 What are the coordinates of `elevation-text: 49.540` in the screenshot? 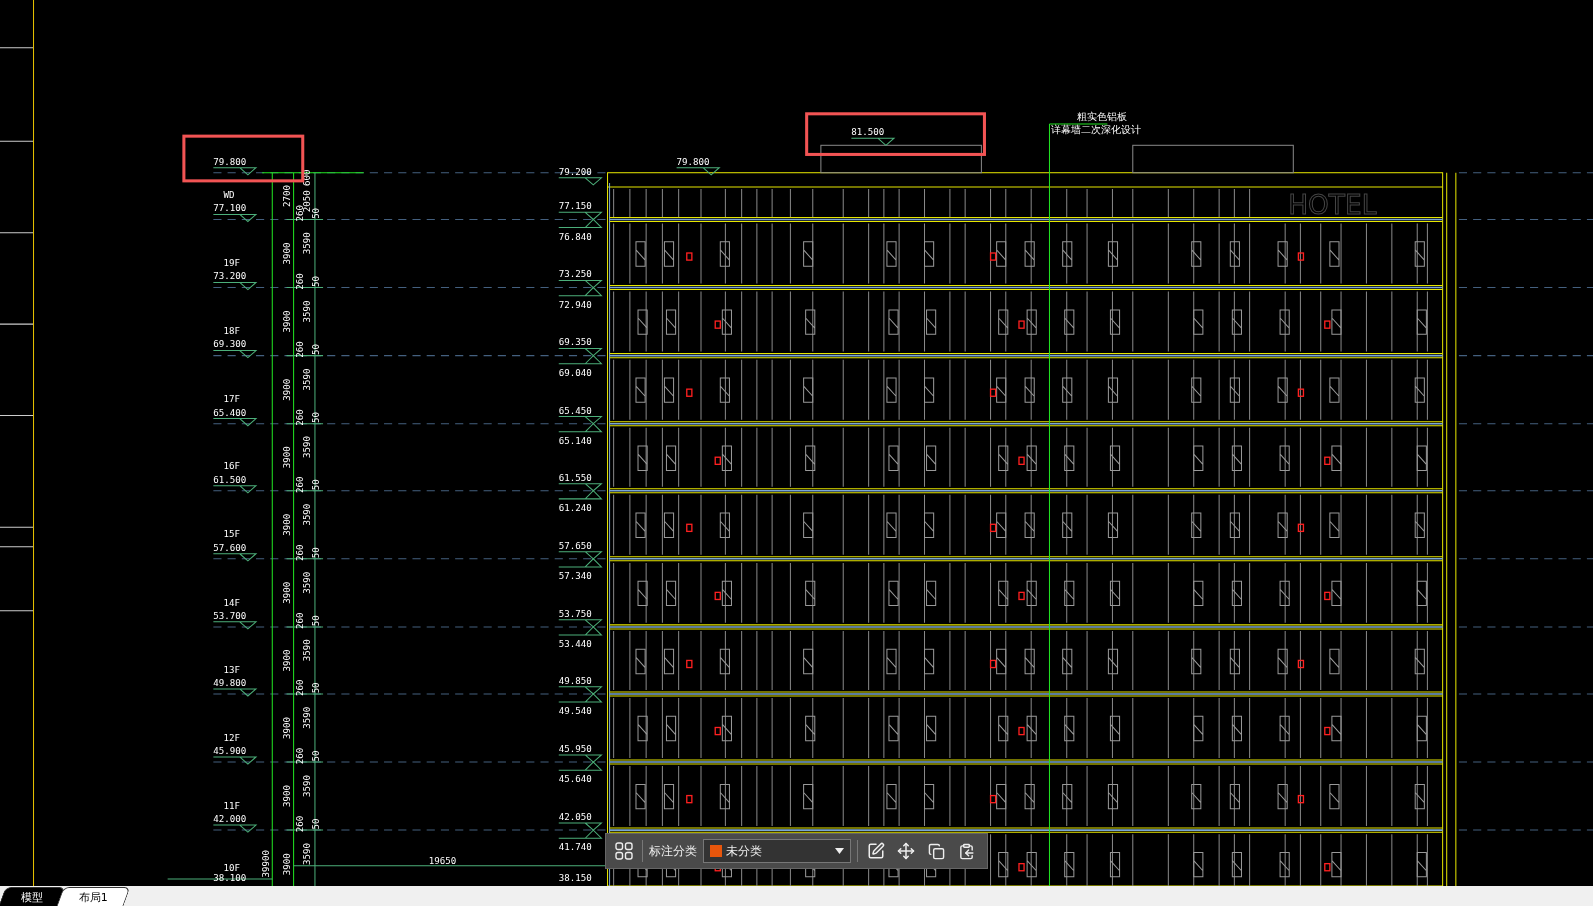 It's located at (575, 711).